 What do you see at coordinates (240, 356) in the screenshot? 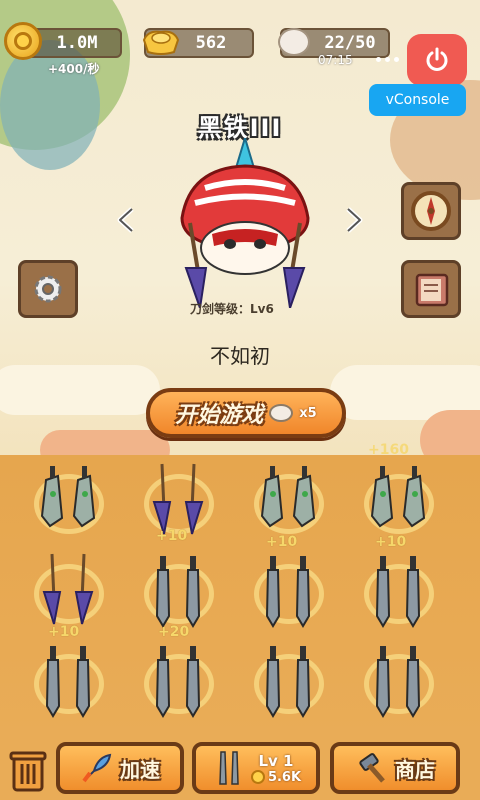
I see `player-name: 不如初` at bounding box center [240, 356].